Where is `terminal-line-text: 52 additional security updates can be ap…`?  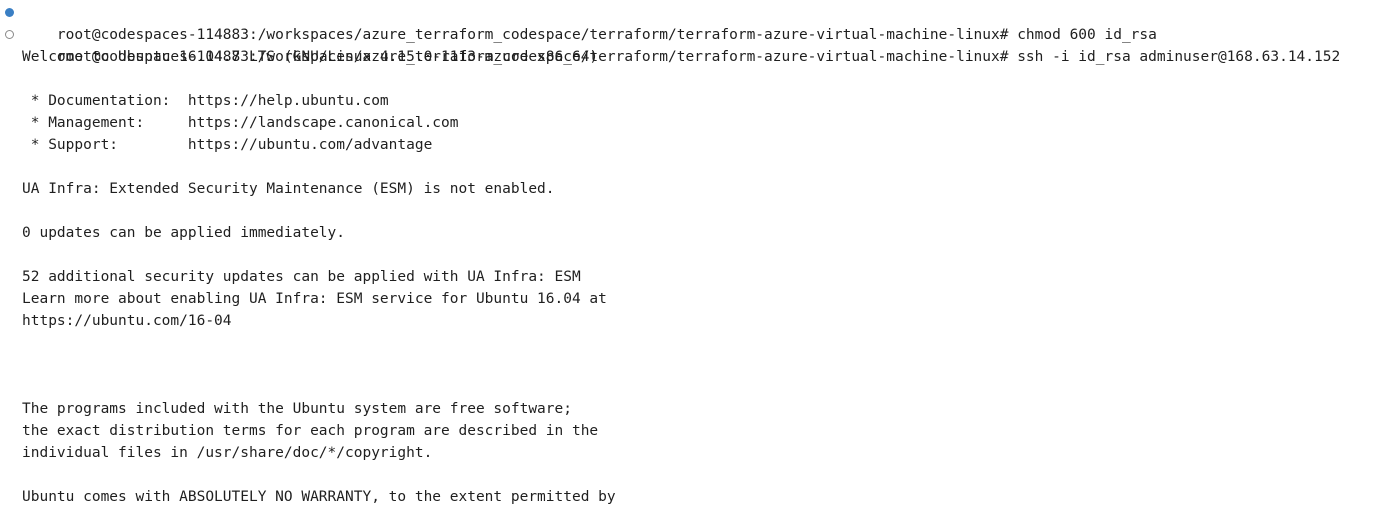 terminal-line-text: 52 additional security updates can be ap… is located at coordinates (301, 277).